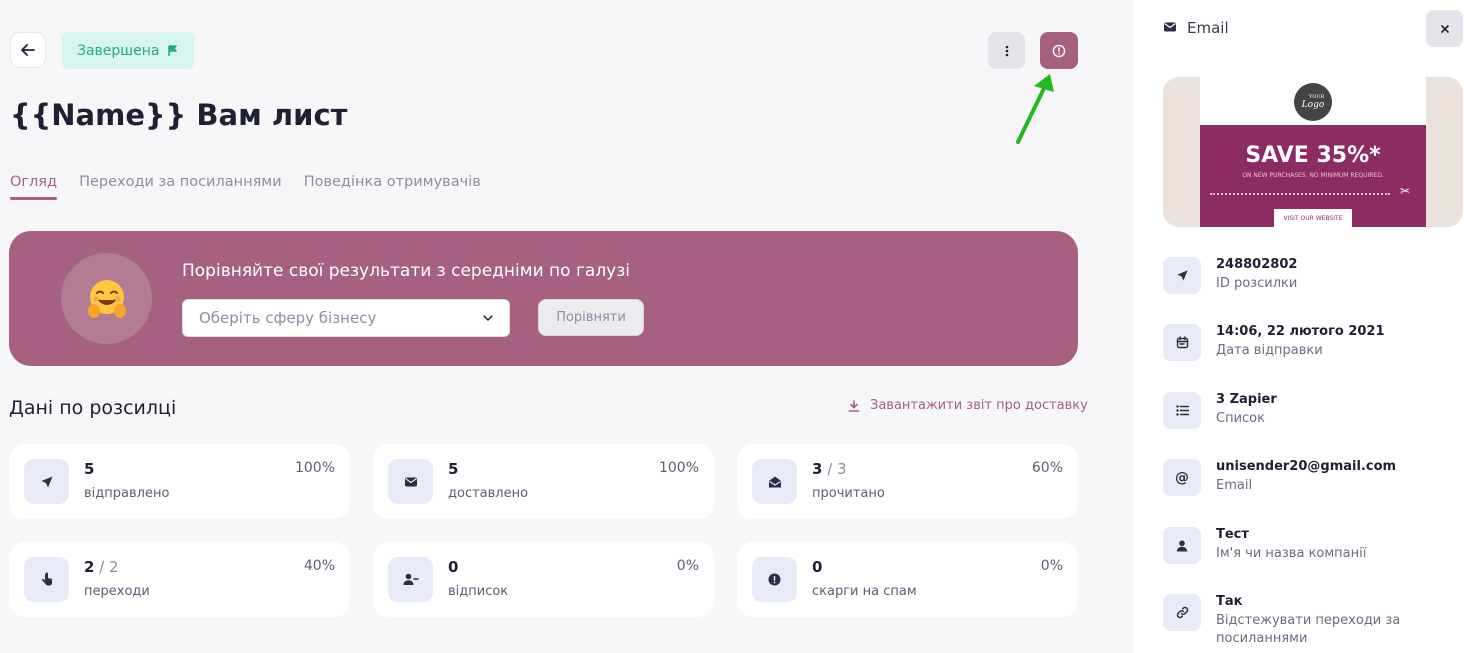 Image resolution: width=1481 pixels, height=653 pixels. I want to click on hugging-face-icon, so click(106, 298).